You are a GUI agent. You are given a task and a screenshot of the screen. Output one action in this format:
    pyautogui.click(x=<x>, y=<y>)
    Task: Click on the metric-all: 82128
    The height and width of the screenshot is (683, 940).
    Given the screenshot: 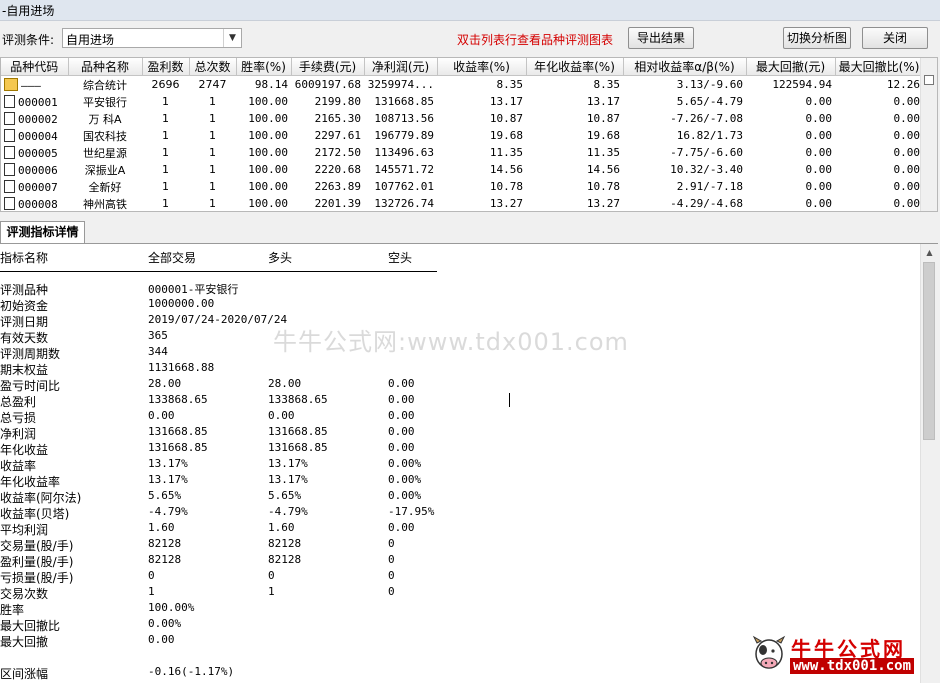 What is the action you would take?
    pyautogui.click(x=165, y=559)
    